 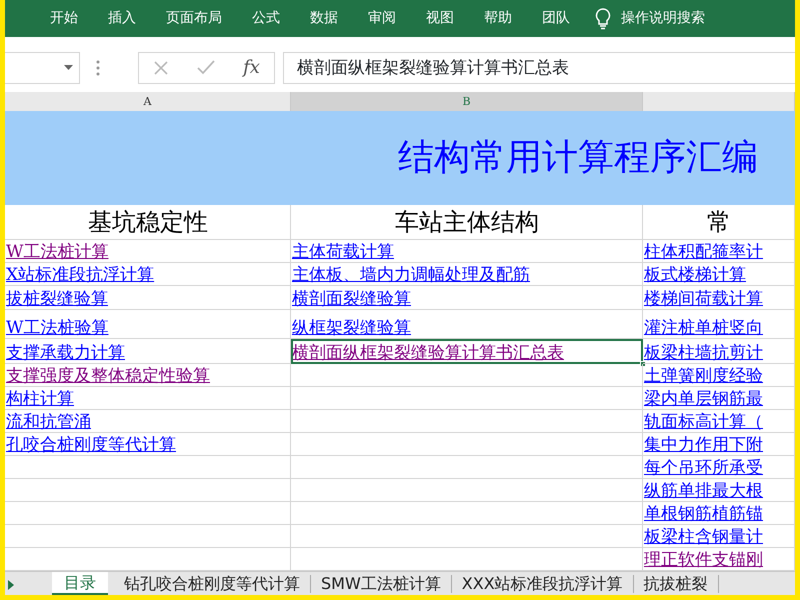 I want to click on hyperlink: 理正软件支锚刚, so click(x=703, y=560).